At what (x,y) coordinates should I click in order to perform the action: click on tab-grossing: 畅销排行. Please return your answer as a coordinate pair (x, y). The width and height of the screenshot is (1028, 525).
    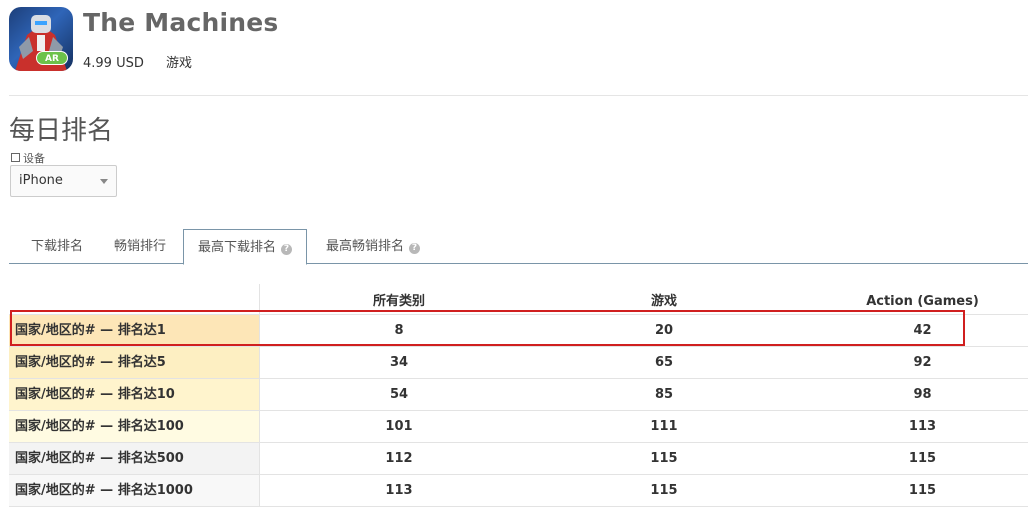
    Looking at the image, I should click on (140, 246).